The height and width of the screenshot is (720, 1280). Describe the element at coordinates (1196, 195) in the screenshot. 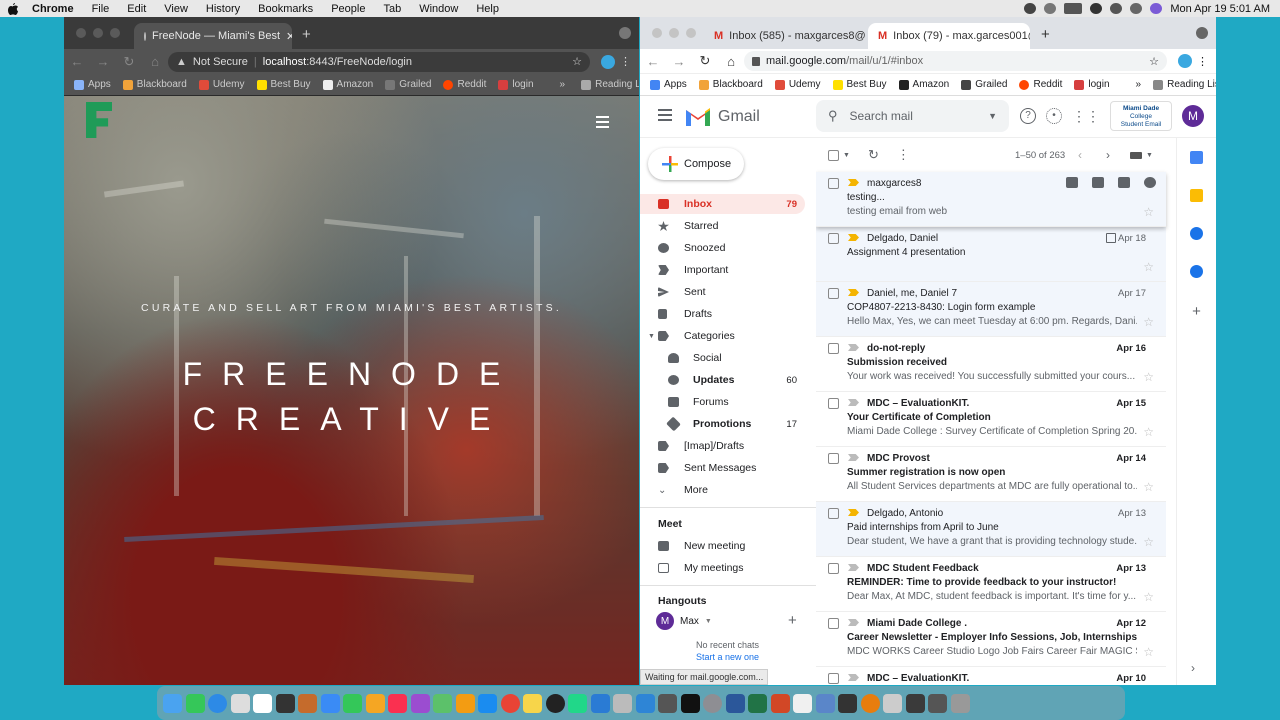

I see `keep-app-icon` at that location.